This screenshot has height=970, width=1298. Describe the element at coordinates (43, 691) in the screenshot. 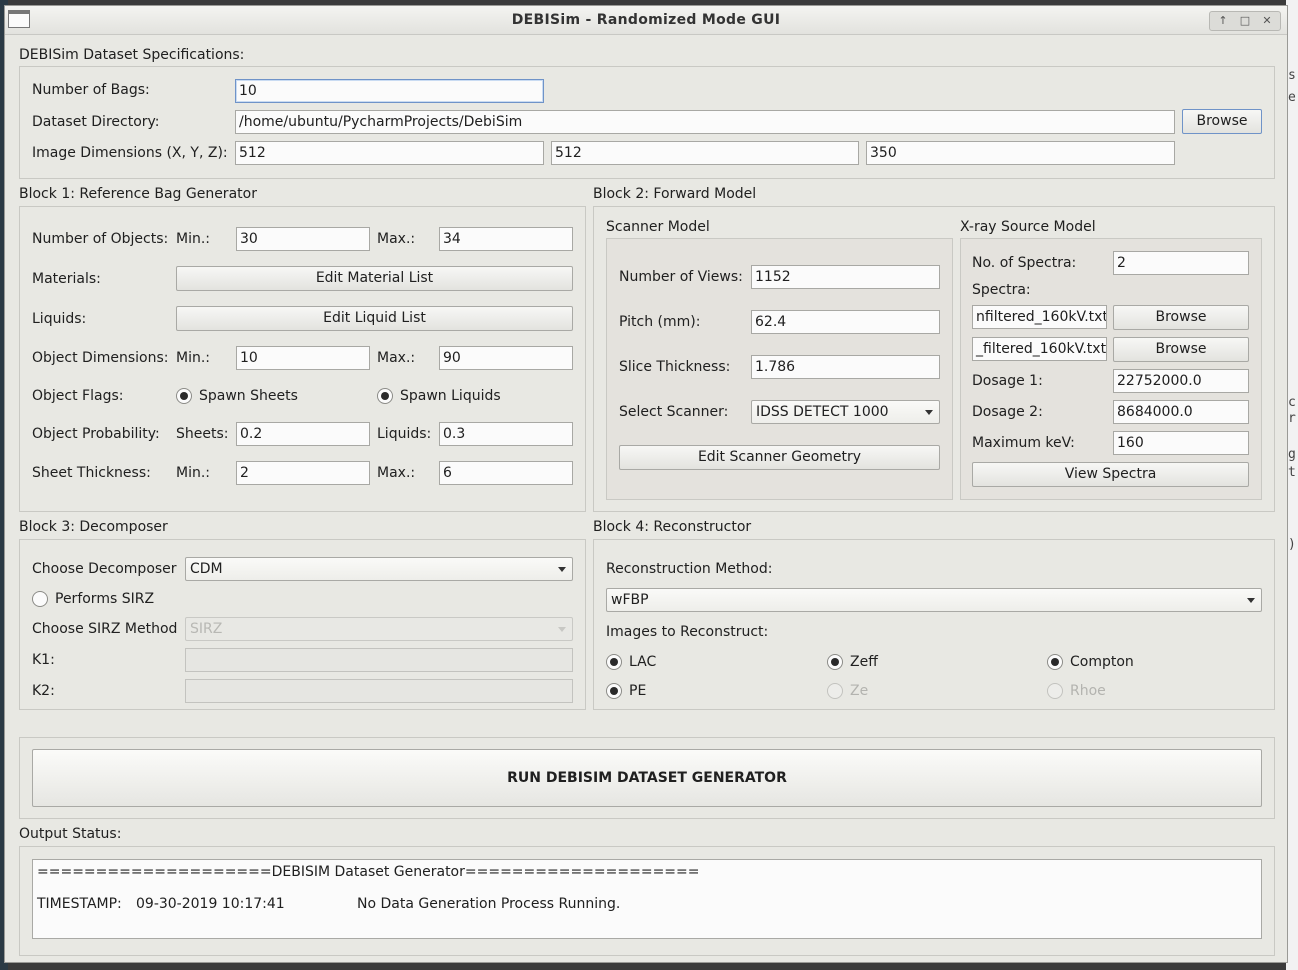

I see `k2-label: K2:` at that location.